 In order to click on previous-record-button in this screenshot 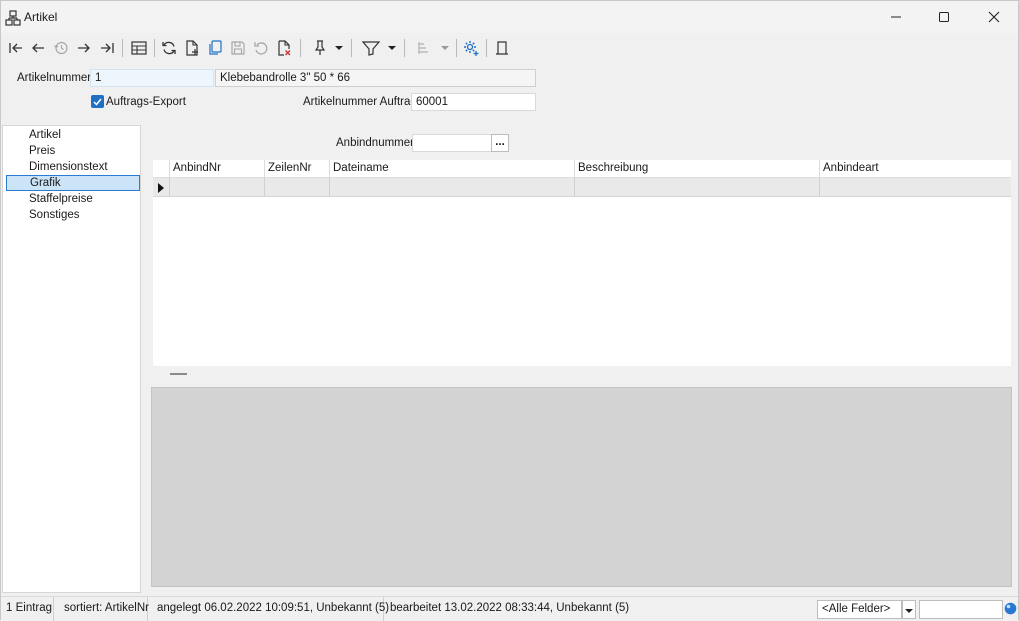, I will do `click(38, 48)`.